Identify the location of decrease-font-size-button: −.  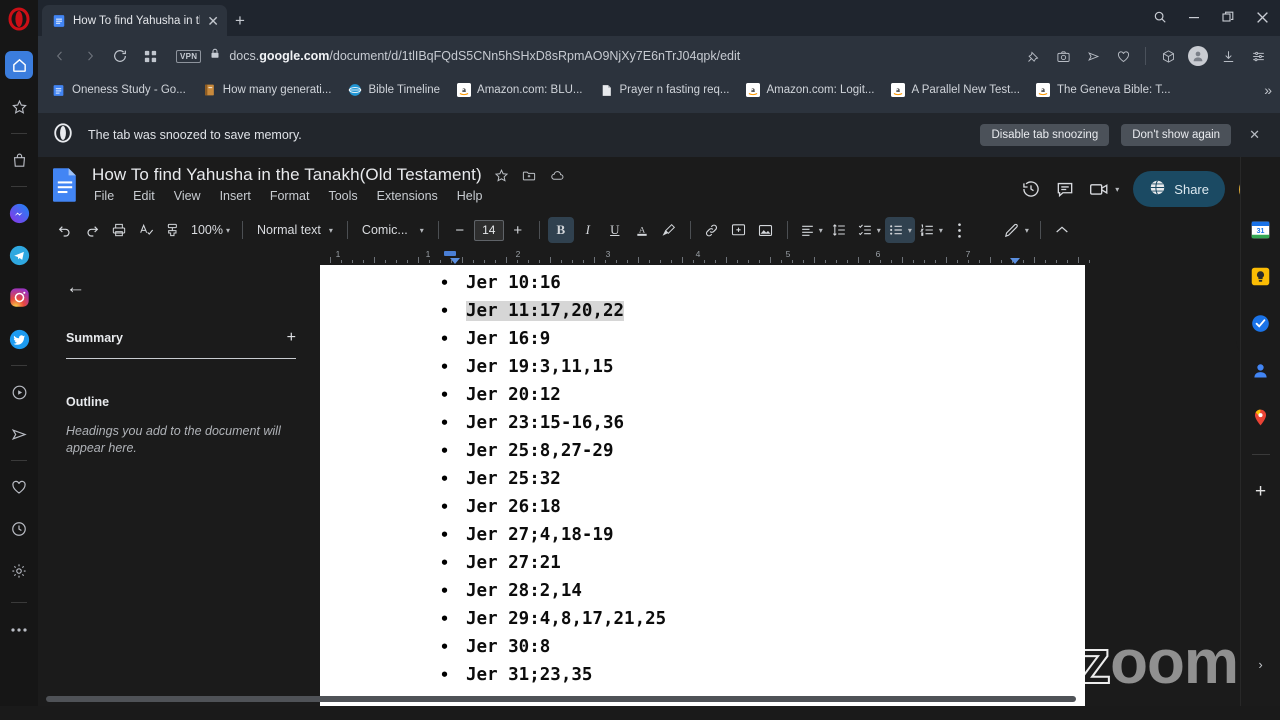
(460, 230).